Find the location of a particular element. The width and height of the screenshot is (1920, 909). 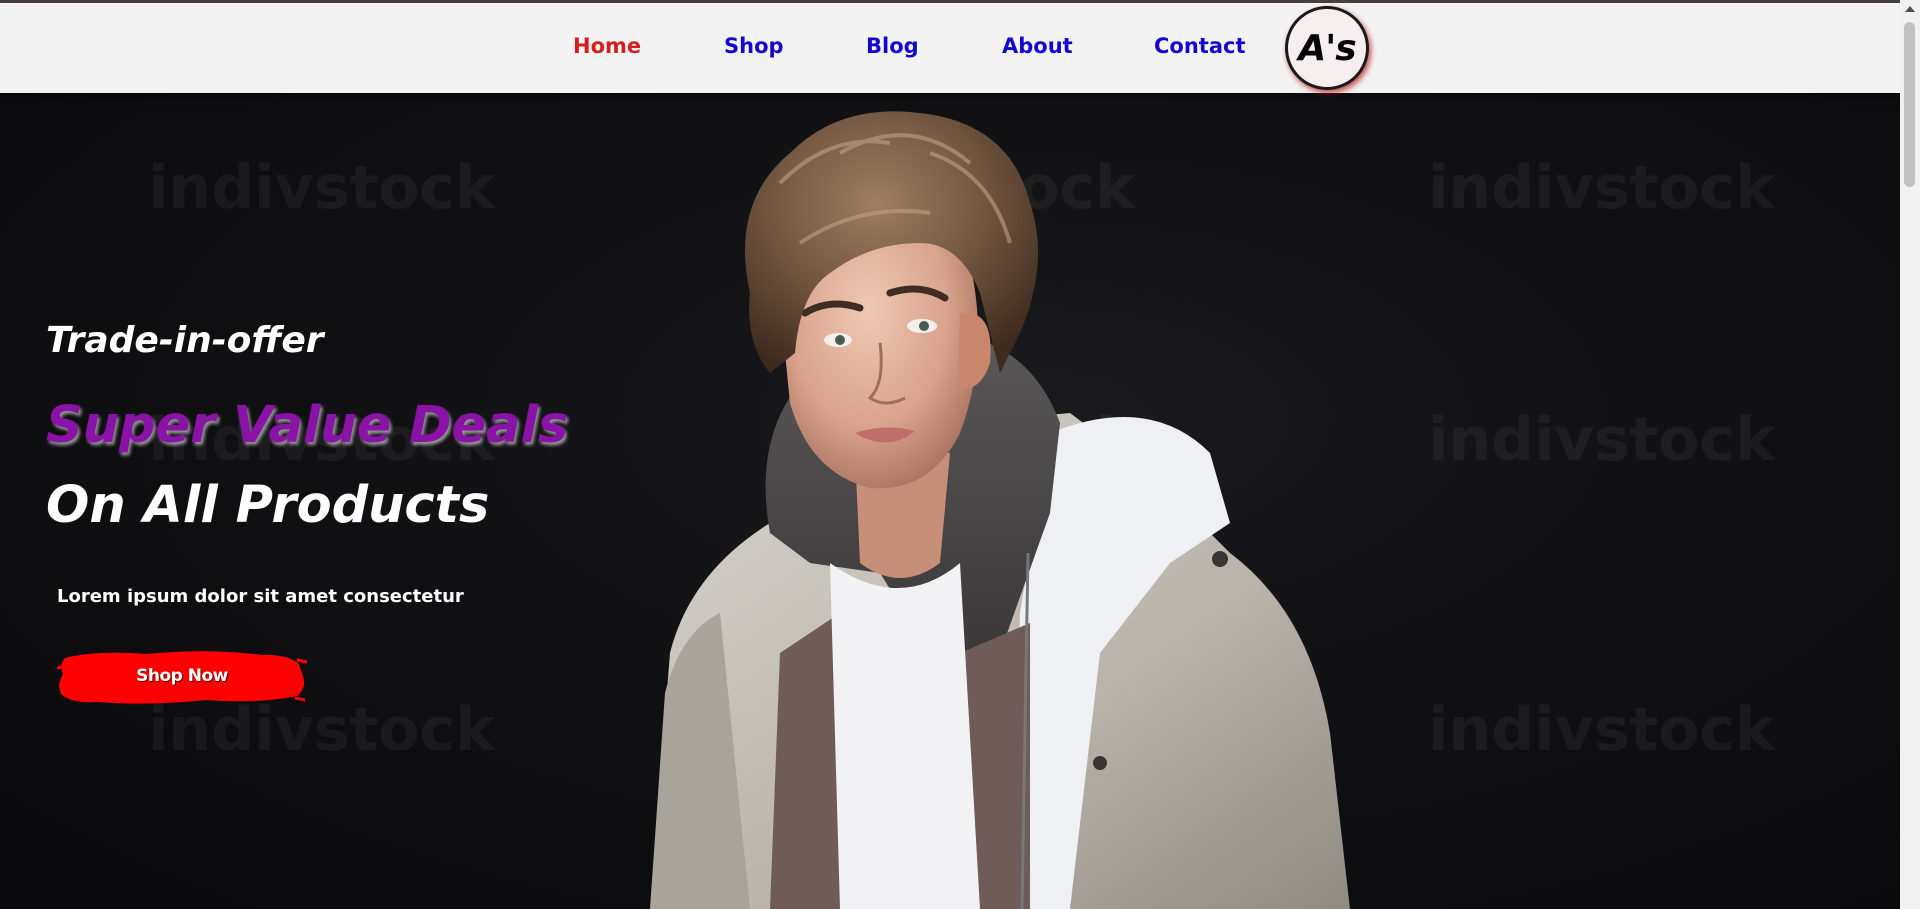

shop-now-button: Shop Now is located at coordinates (182, 676).